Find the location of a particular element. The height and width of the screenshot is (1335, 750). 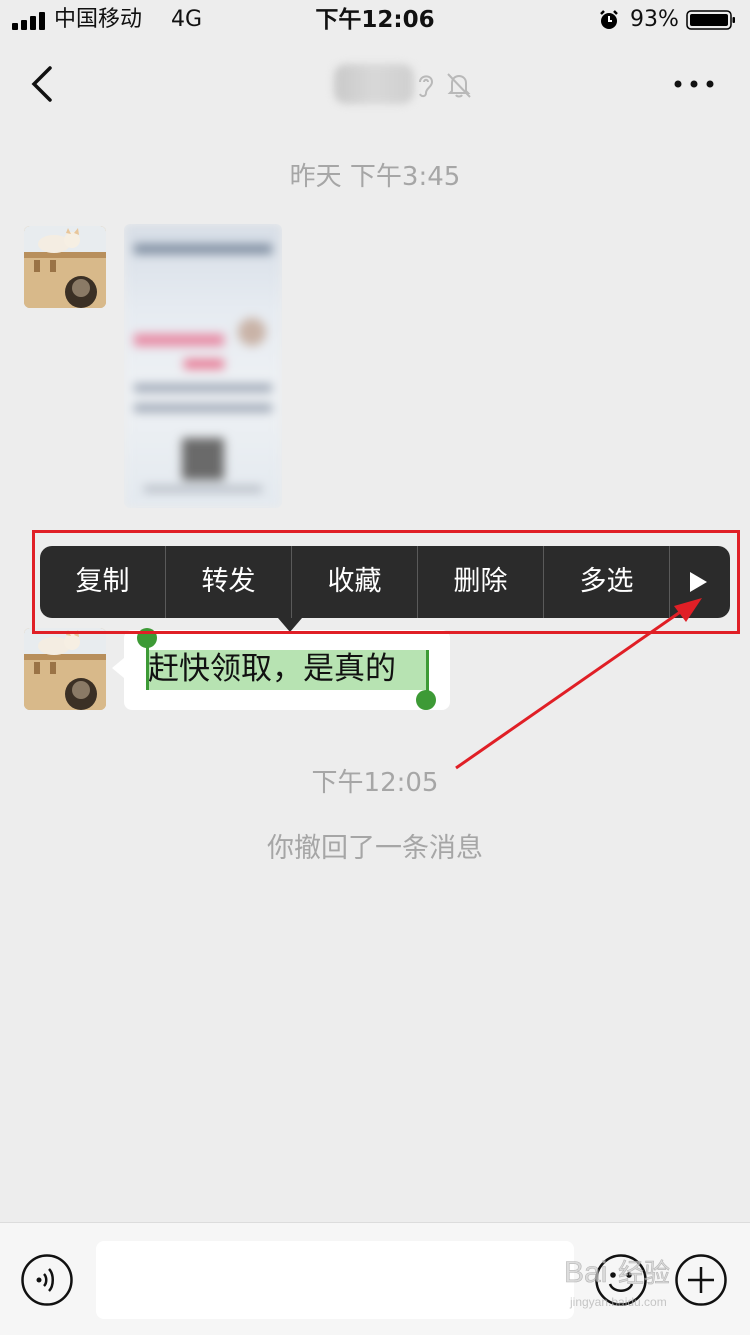

text-message-bubble: 赶快领取，是真的 is located at coordinates (281, 669).